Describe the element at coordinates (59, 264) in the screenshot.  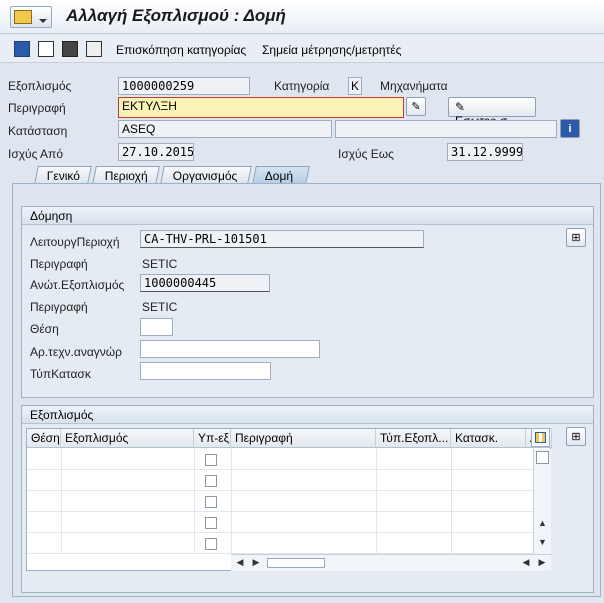
I see `desc1-label: Περιγραφή` at that location.